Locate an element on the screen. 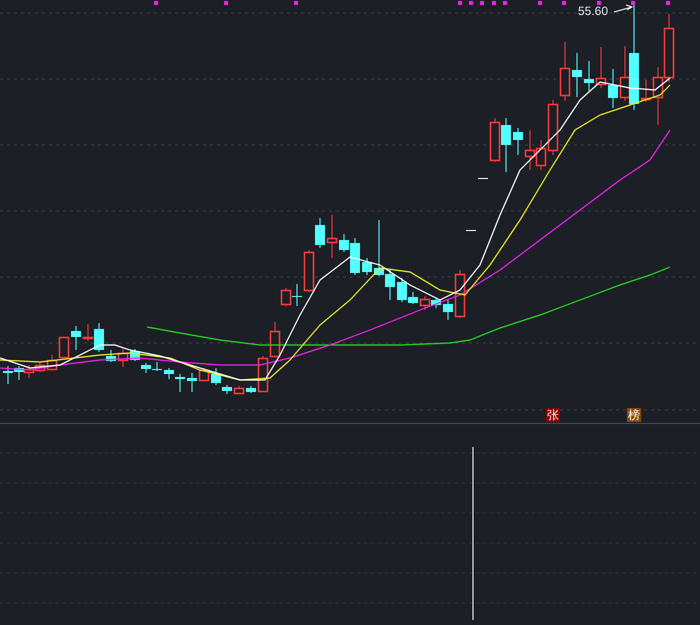  signal-marker: 榜 is located at coordinates (634, 415).